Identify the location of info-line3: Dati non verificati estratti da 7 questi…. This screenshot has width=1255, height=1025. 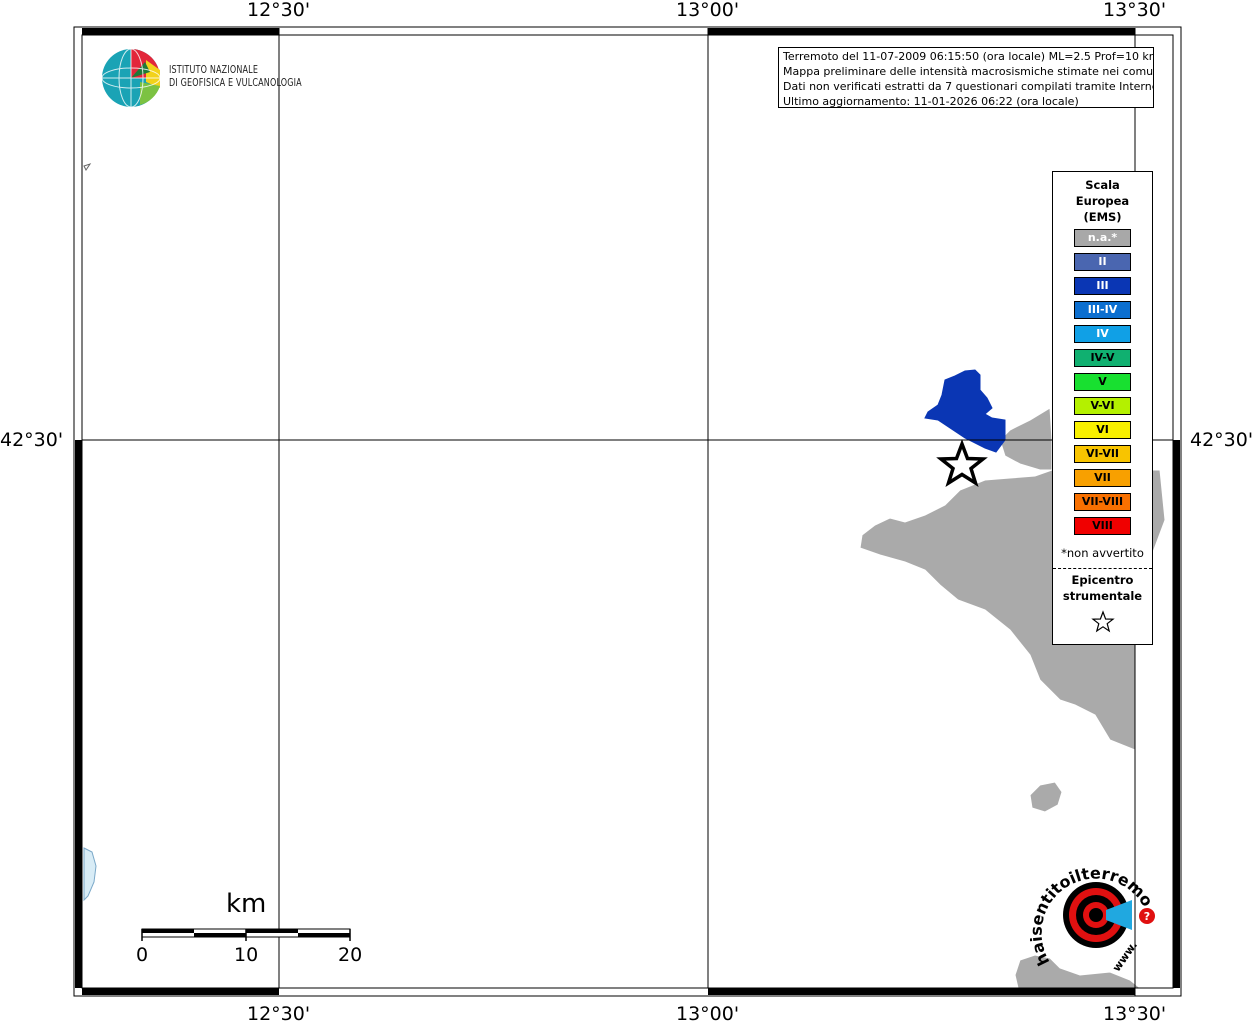
(968, 86).